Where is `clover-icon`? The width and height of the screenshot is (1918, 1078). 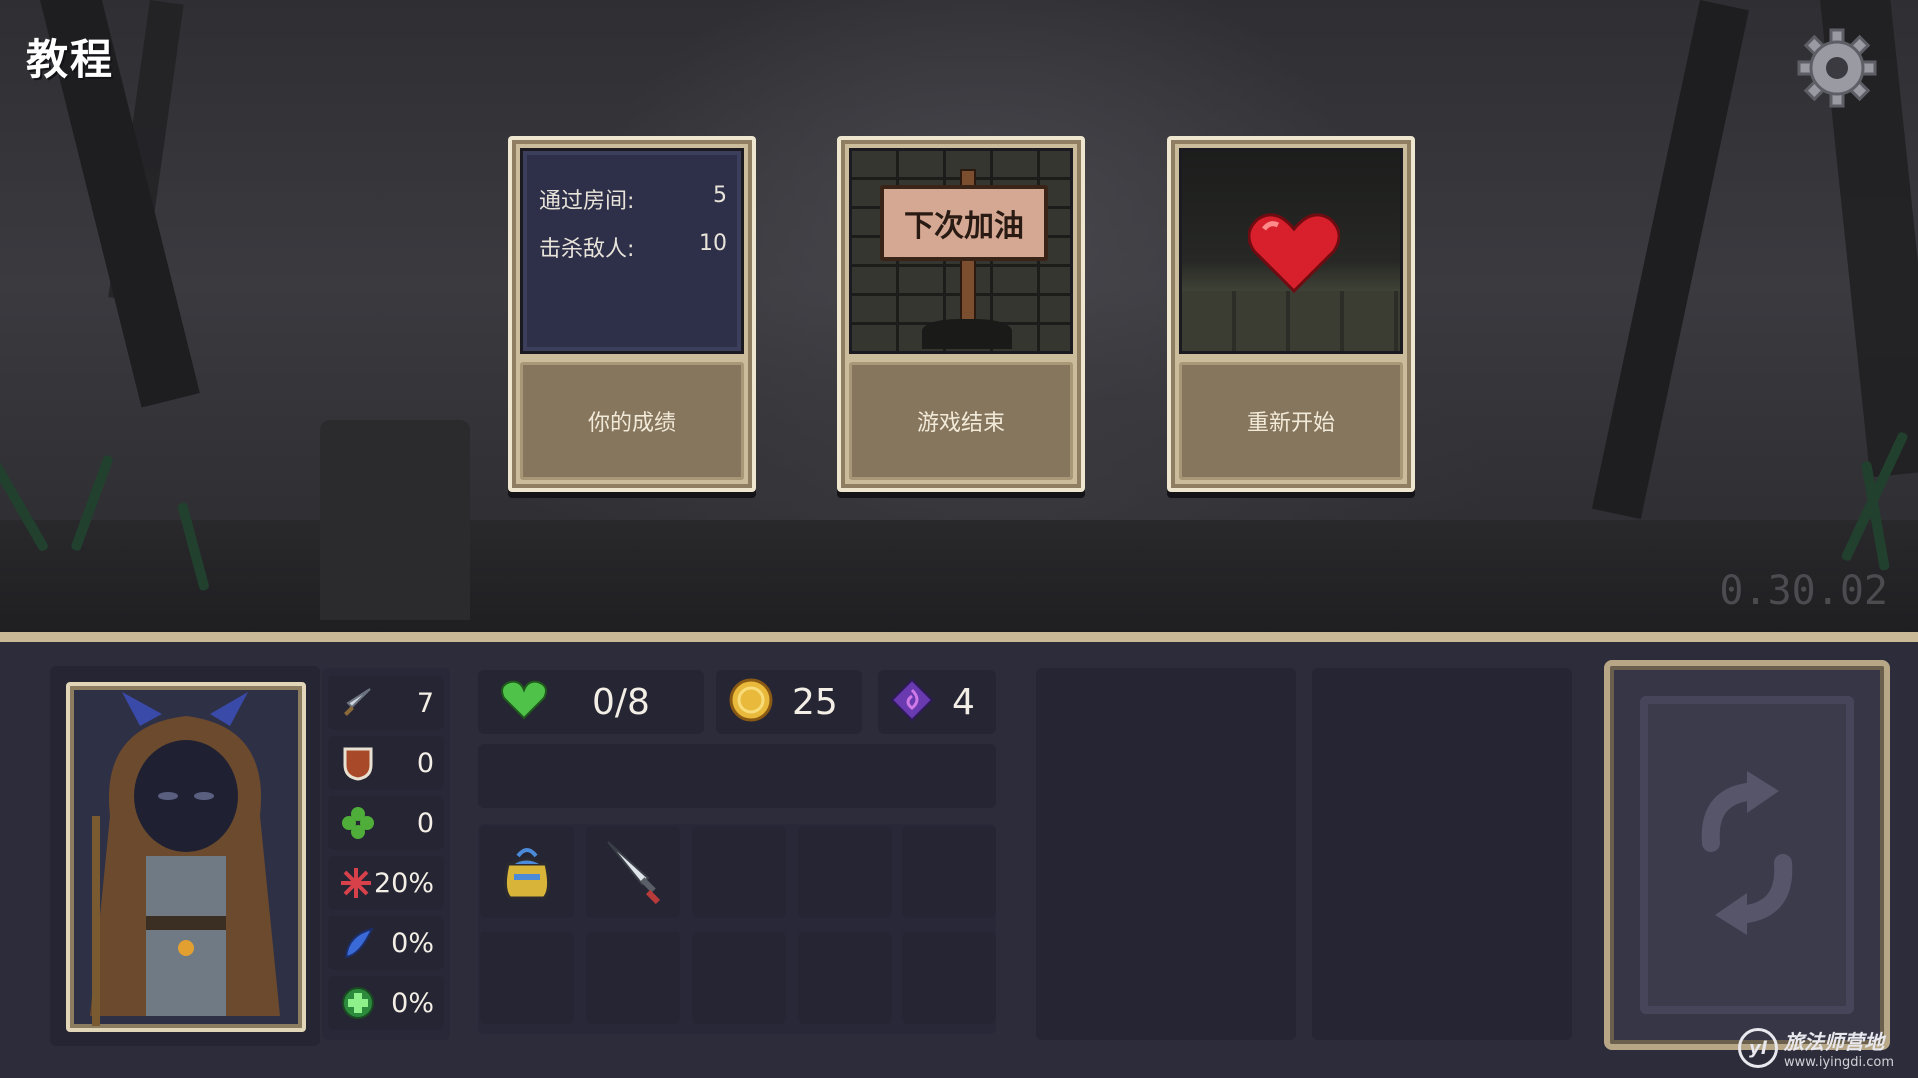 clover-icon is located at coordinates (358, 823).